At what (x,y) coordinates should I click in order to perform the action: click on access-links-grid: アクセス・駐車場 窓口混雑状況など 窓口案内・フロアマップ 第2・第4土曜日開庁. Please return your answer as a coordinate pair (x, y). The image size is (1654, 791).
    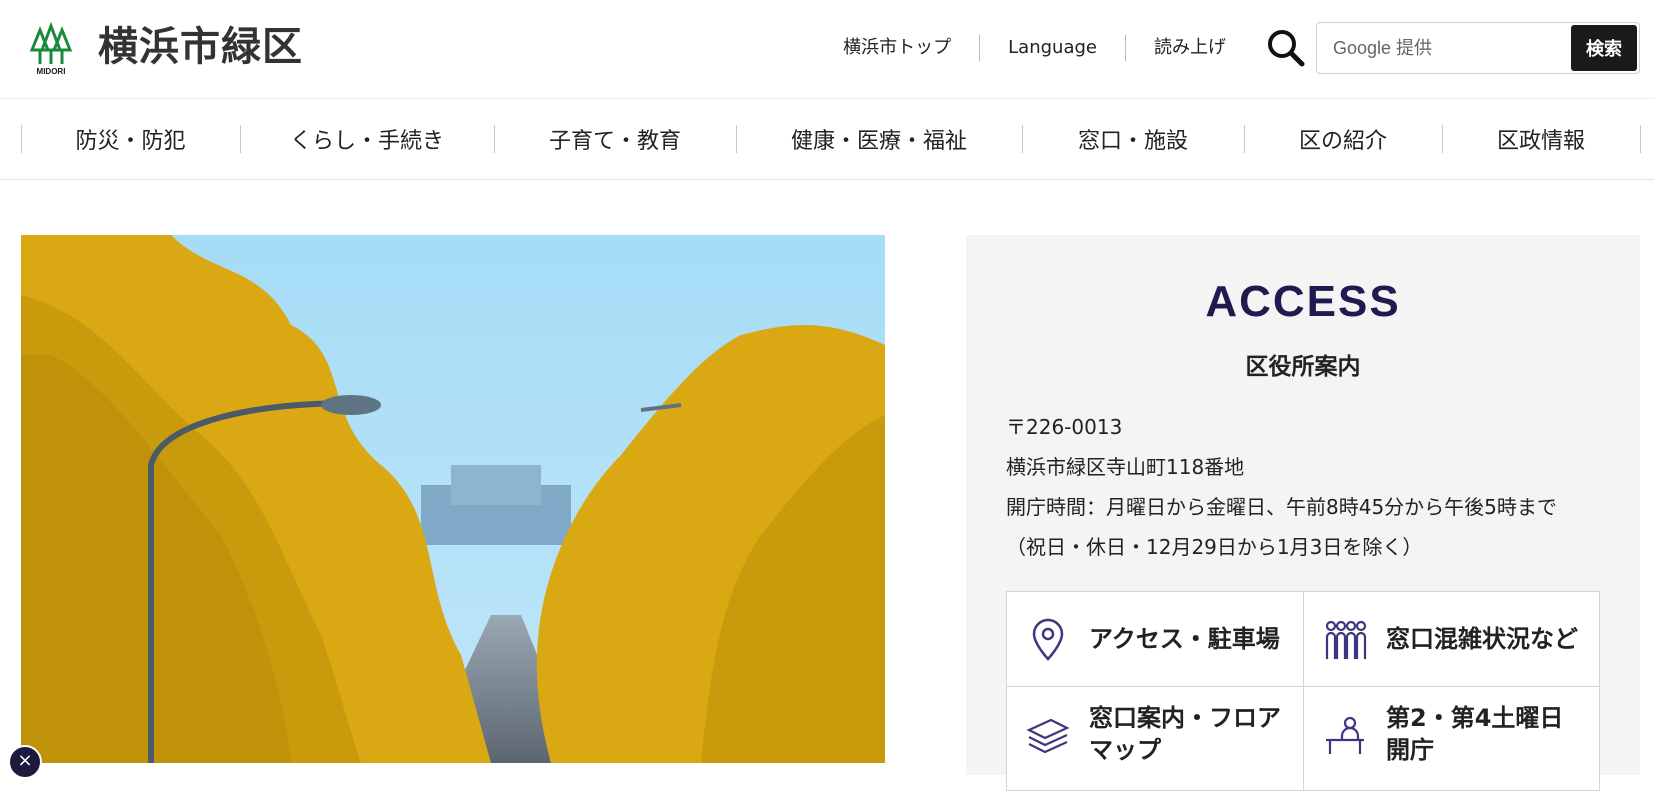
    Looking at the image, I should click on (1303, 691).